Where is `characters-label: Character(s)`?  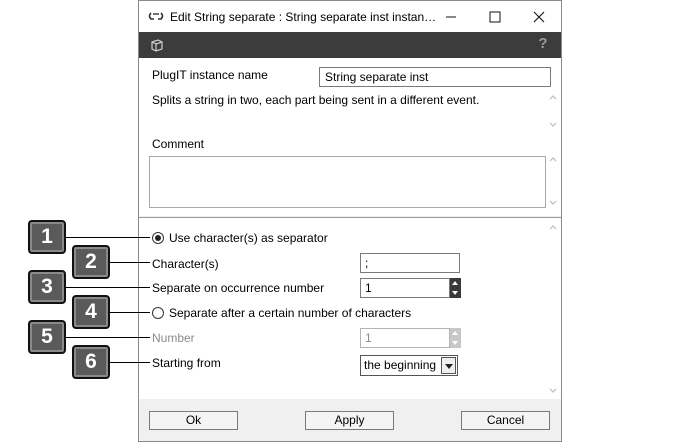
characters-label: Character(s) is located at coordinates (185, 264).